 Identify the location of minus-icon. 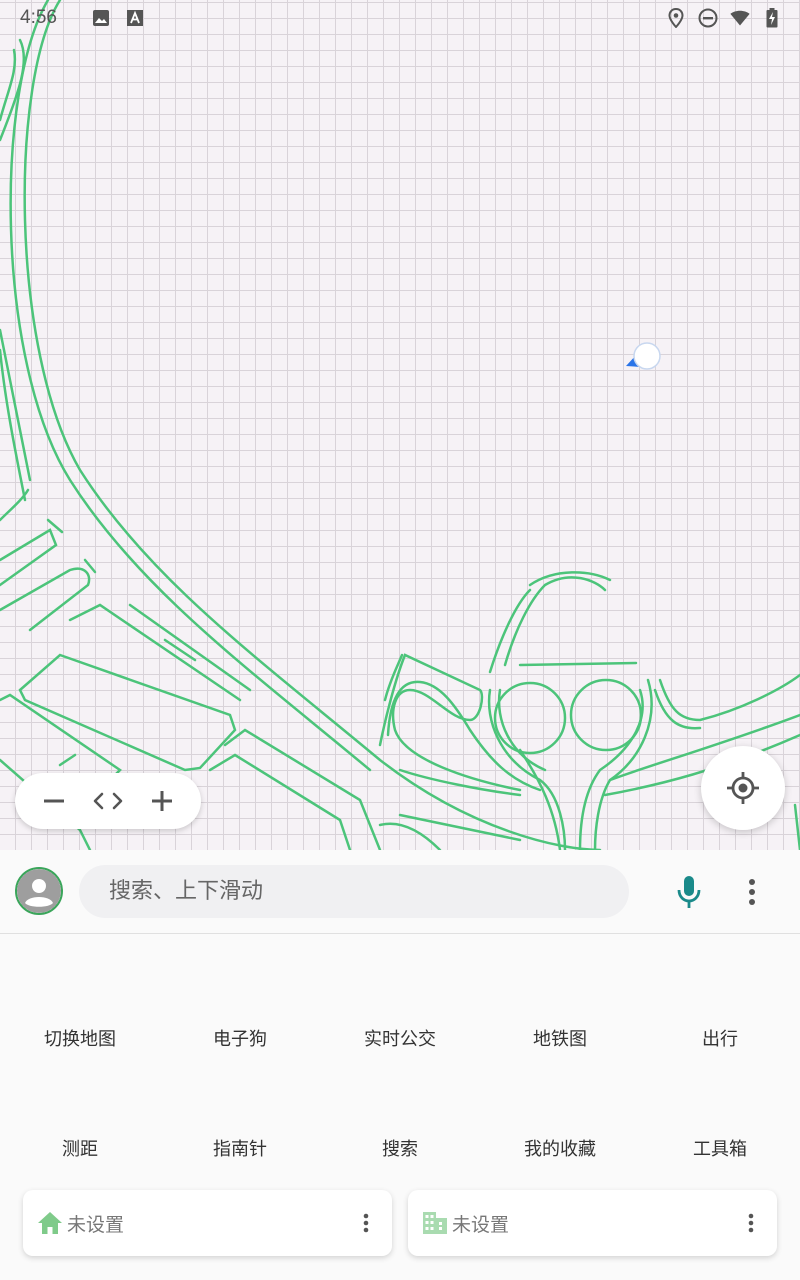
(54, 801).